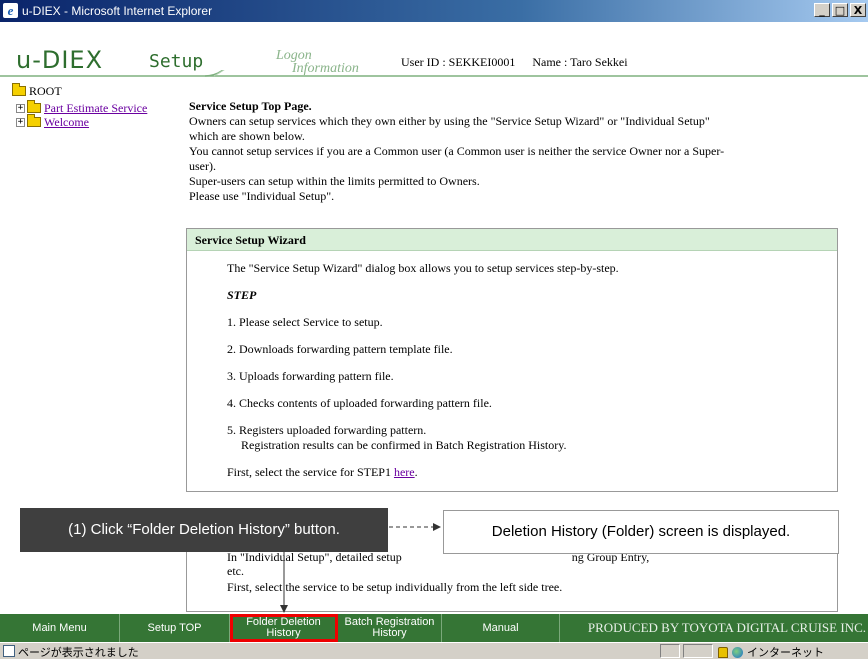 The height and width of the screenshot is (659, 868). What do you see at coordinates (176, 61) in the screenshot?
I see `section-title: Setup` at bounding box center [176, 61].